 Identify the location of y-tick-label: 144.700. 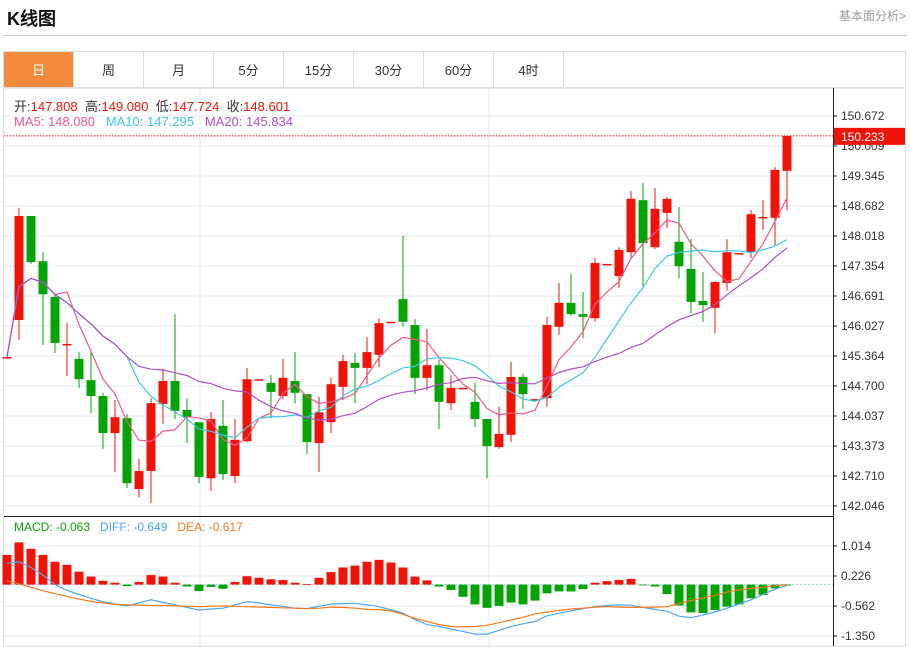
(863, 386).